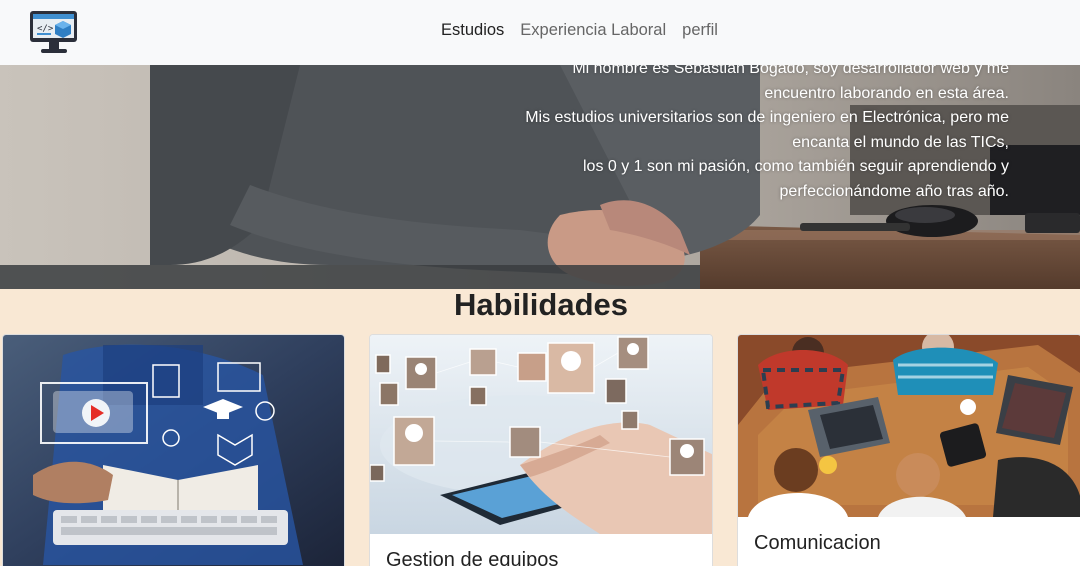 The height and width of the screenshot is (566, 1080). I want to click on skills-section-title: Habilidades, so click(541, 304).